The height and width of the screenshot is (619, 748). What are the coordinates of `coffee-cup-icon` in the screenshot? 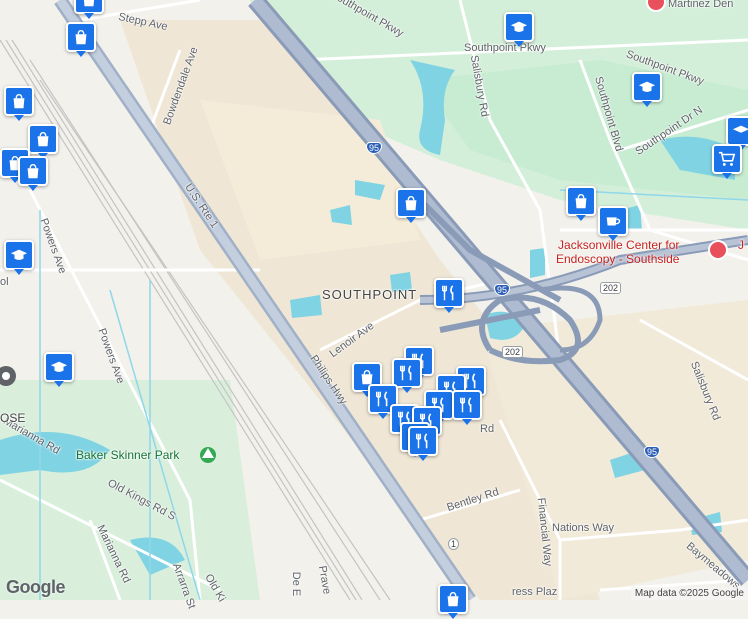 It's located at (613, 223).